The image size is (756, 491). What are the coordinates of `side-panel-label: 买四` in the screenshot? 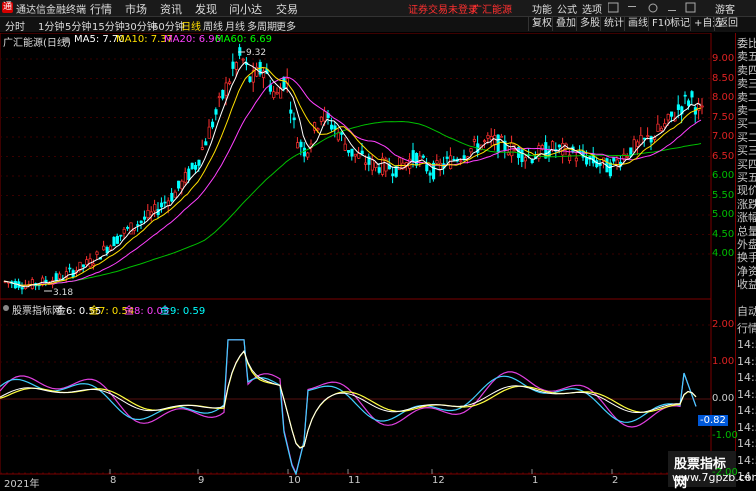 It's located at (746, 164).